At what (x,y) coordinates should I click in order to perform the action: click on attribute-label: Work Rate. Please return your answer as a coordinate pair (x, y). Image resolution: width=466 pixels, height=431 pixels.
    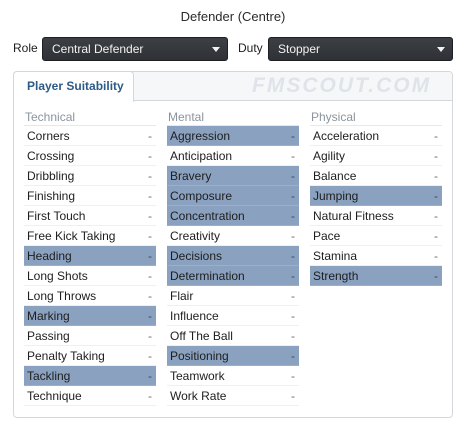
    Looking at the image, I should click on (198, 396).